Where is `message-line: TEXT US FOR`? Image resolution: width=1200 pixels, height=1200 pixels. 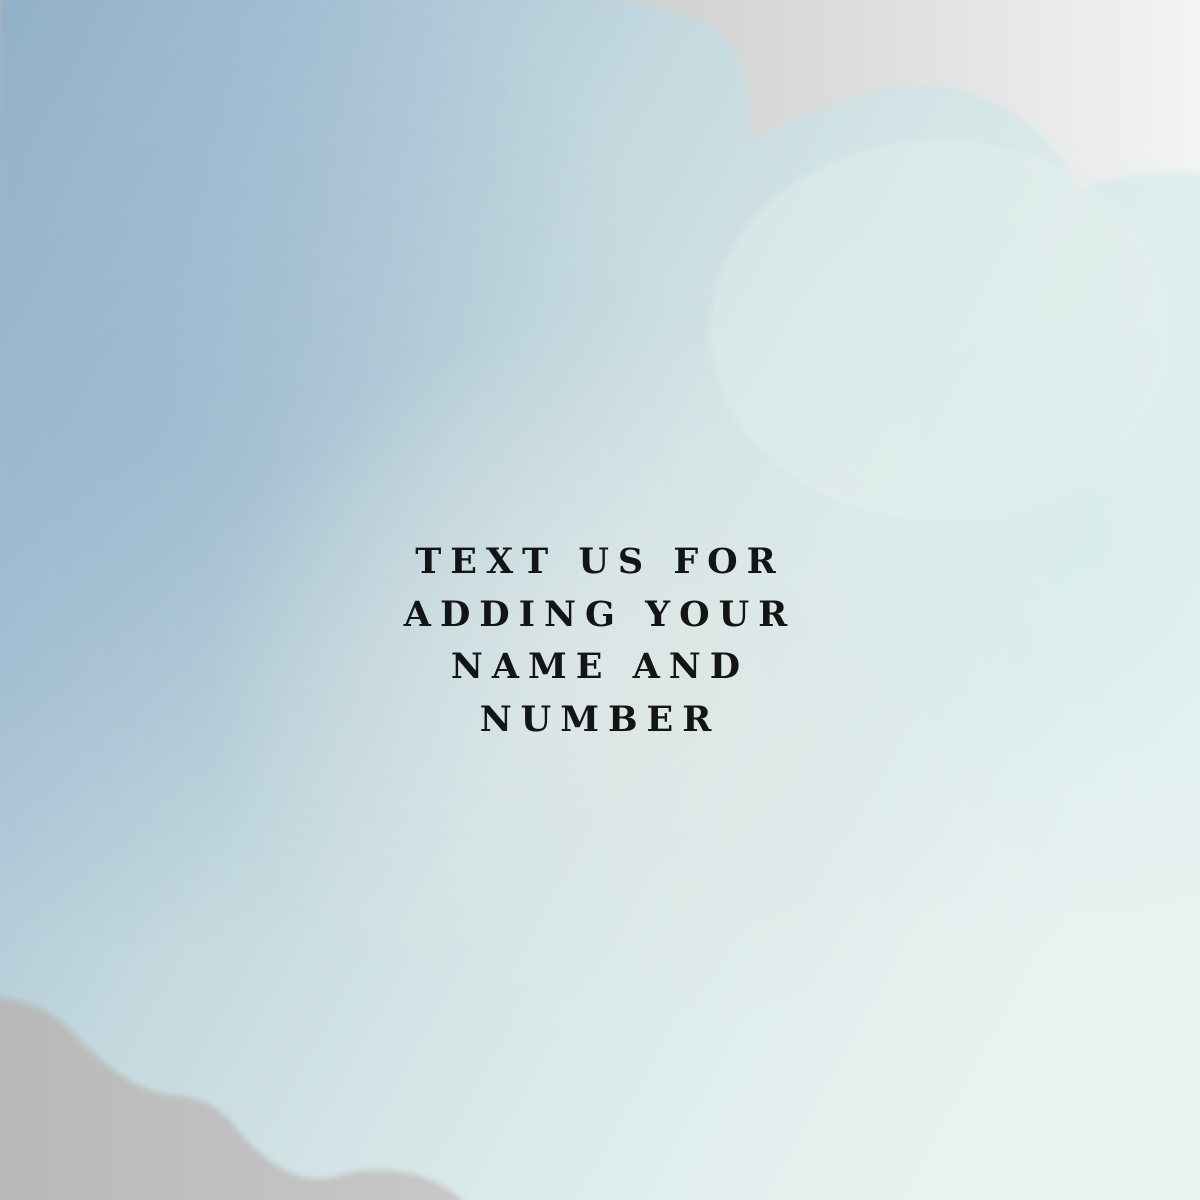
message-line: TEXT US FOR is located at coordinates (600, 561).